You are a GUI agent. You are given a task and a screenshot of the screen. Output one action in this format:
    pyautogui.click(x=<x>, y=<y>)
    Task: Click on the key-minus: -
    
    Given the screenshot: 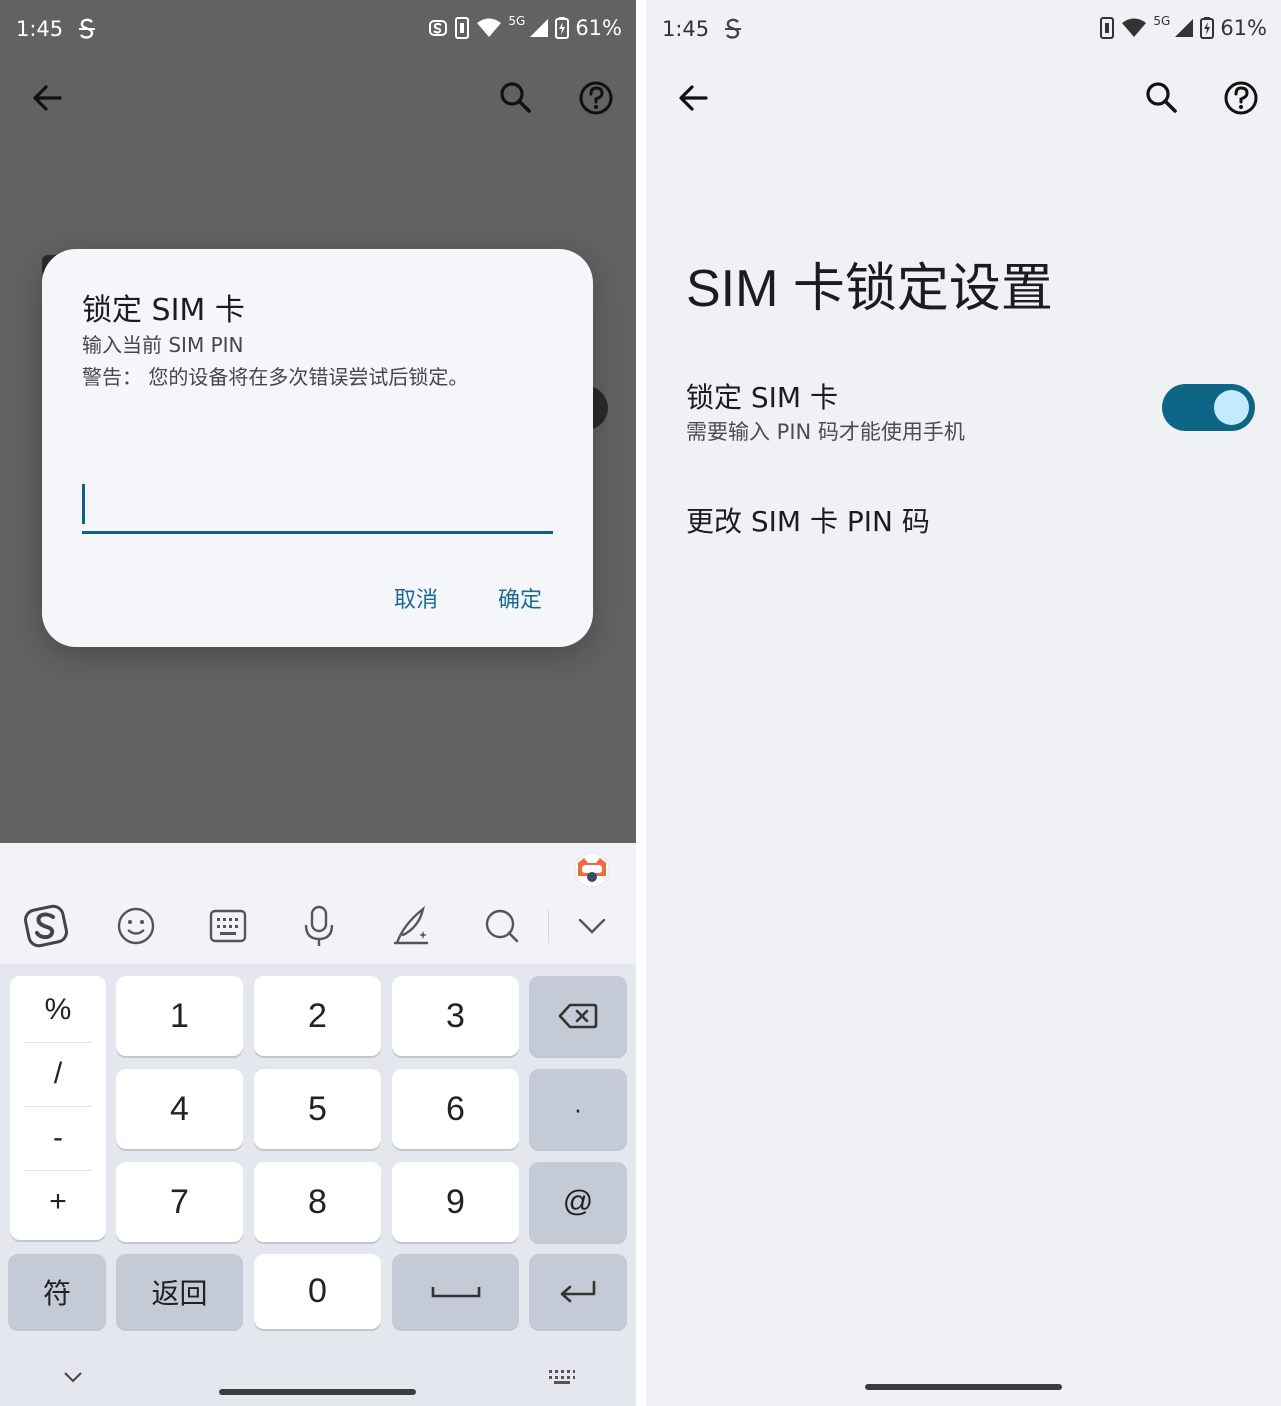 What is the action you would take?
    pyautogui.click(x=58, y=1138)
    